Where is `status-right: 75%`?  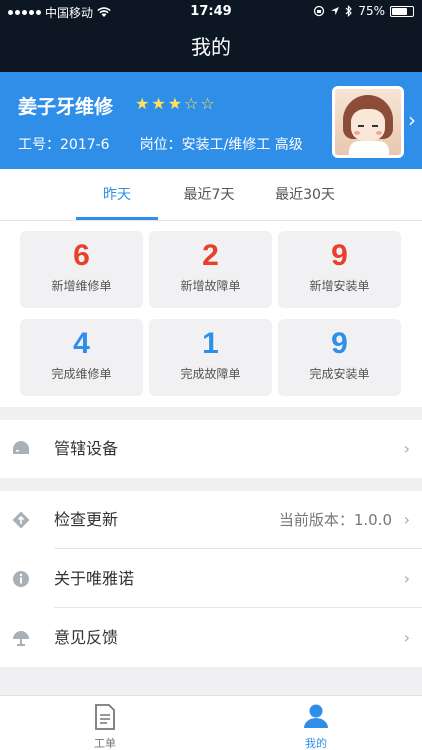 status-right: 75% is located at coordinates (363, 11).